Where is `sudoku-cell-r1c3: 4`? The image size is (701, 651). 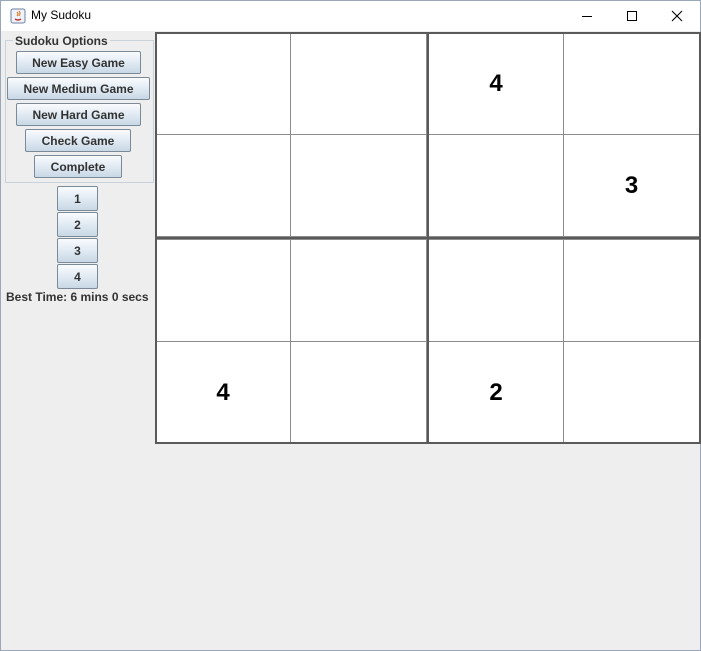
sudoku-cell-r1c3: 4 is located at coordinates (496, 83).